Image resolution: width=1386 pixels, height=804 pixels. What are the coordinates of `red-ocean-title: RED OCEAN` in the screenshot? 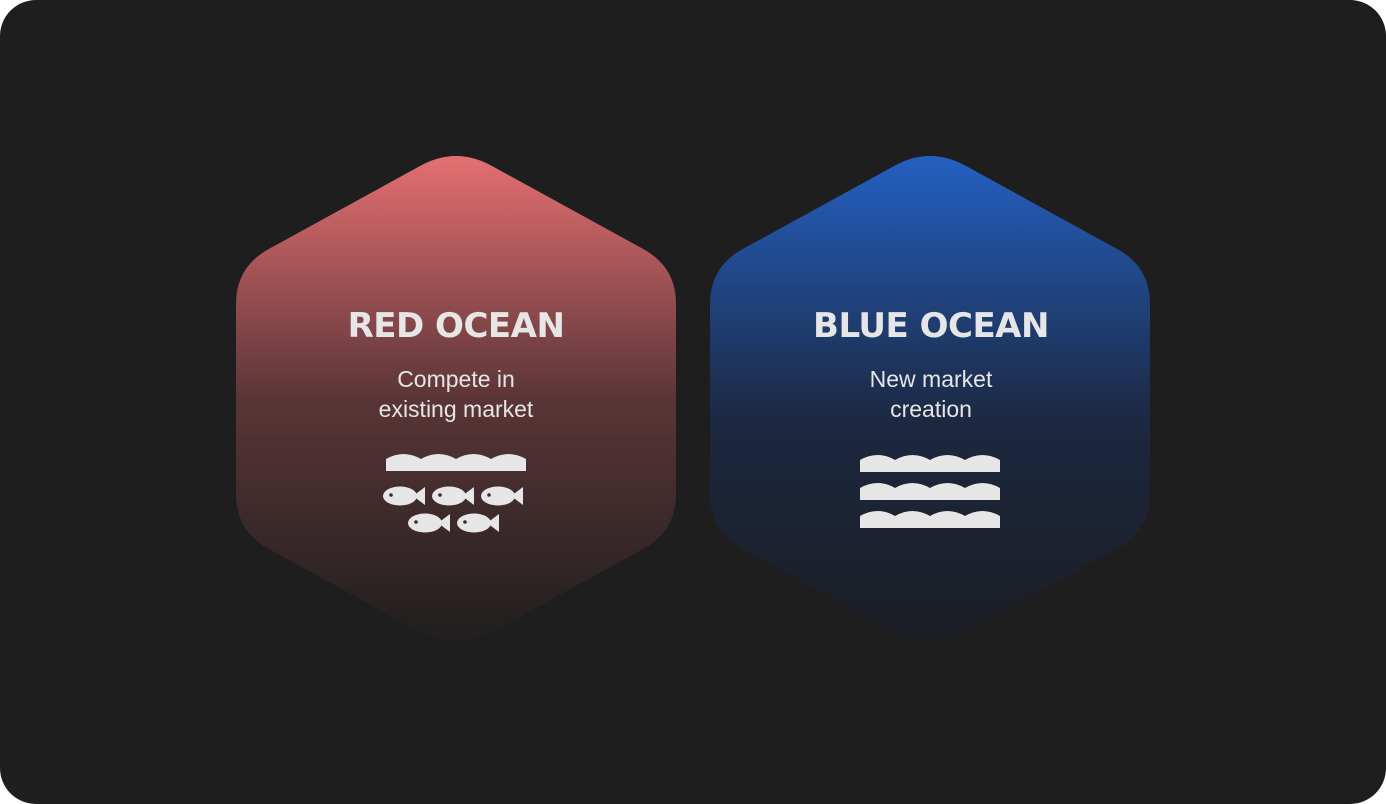 It's located at (456, 326).